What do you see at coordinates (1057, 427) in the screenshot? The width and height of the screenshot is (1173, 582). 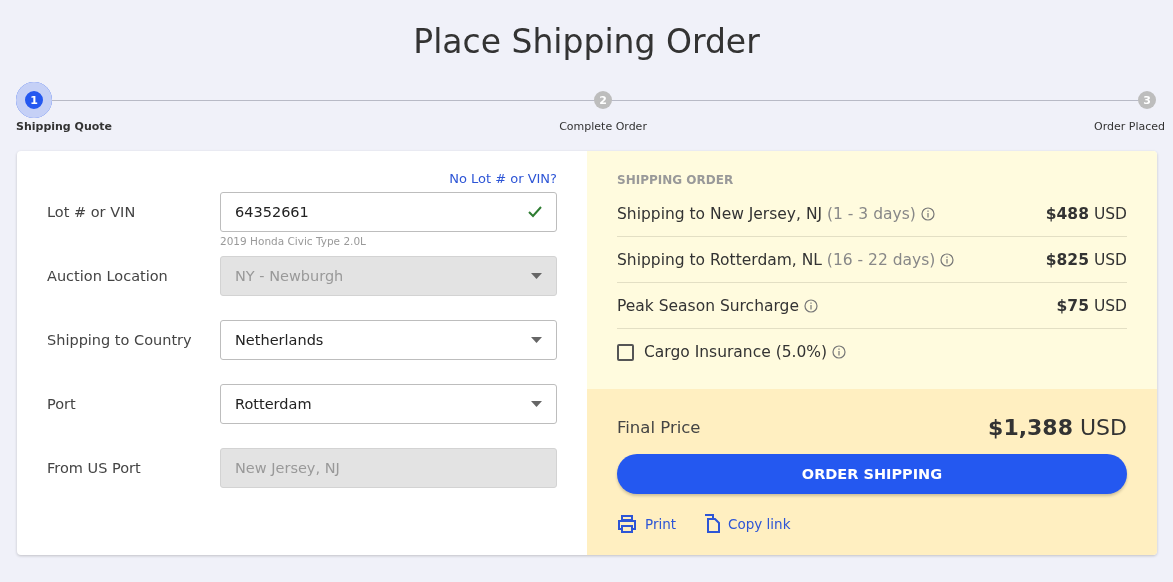 I see `final-price-amount: $1,388 USD` at bounding box center [1057, 427].